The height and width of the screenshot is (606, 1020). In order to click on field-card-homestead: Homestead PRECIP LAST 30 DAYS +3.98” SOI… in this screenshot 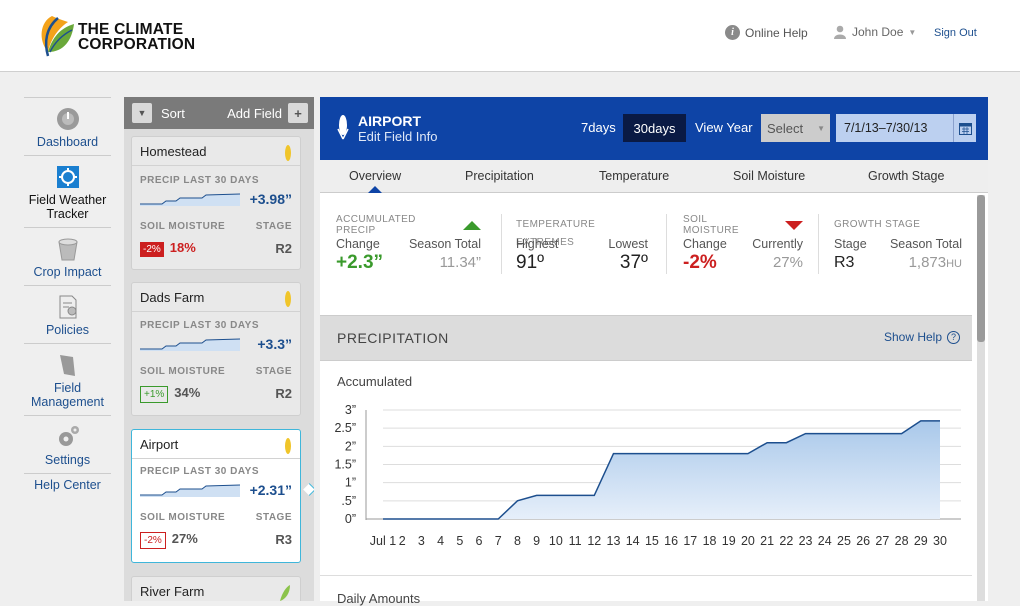, I will do `click(216, 203)`.